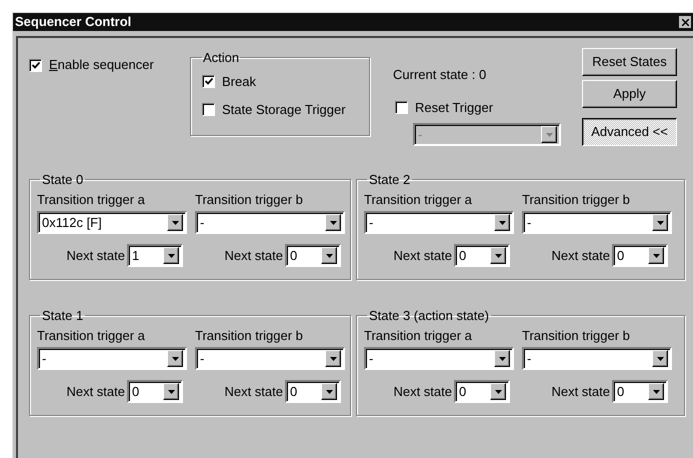  What do you see at coordinates (429, 316) in the screenshot?
I see `group-title: State 3 (action state)` at bounding box center [429, 316].